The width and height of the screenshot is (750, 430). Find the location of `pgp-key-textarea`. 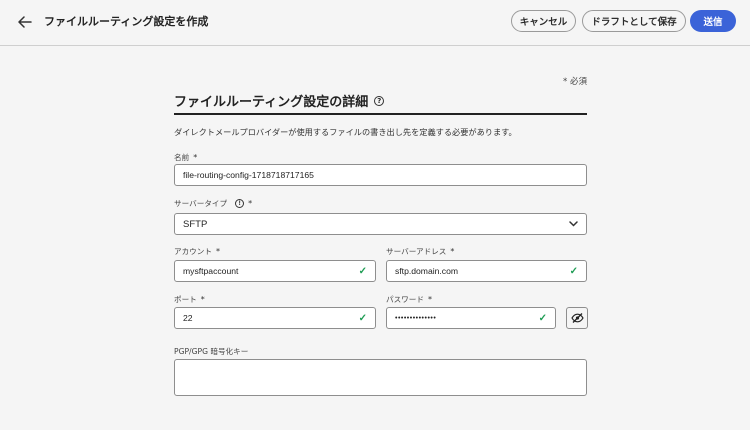

pgp-key-textarea is located at coordinates (380, 377).